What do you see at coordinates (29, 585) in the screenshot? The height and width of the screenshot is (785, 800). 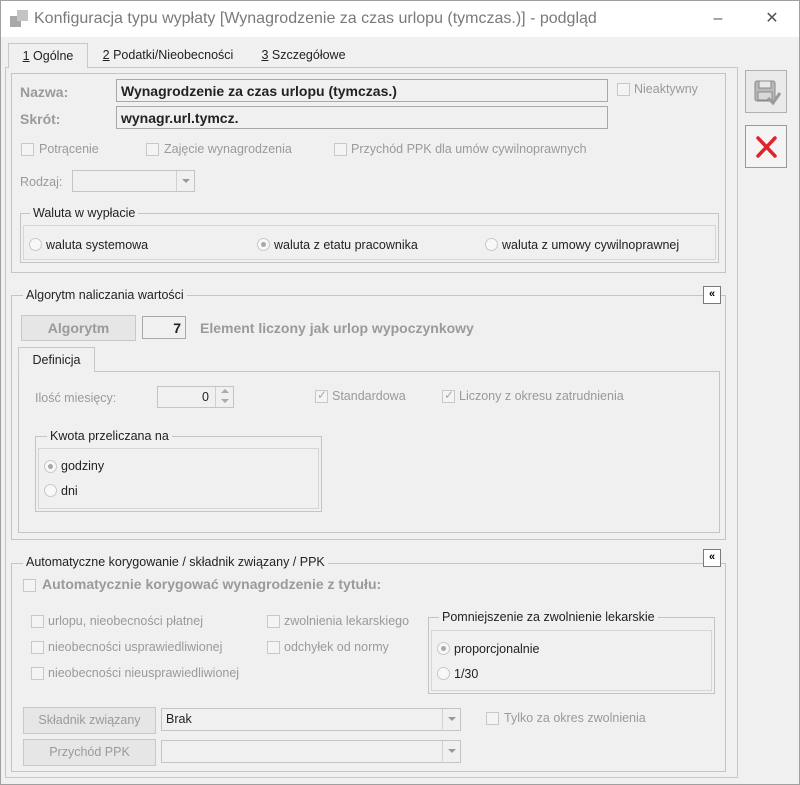 I see `auto-correct-checkbox` at bounding box center [29, 585].